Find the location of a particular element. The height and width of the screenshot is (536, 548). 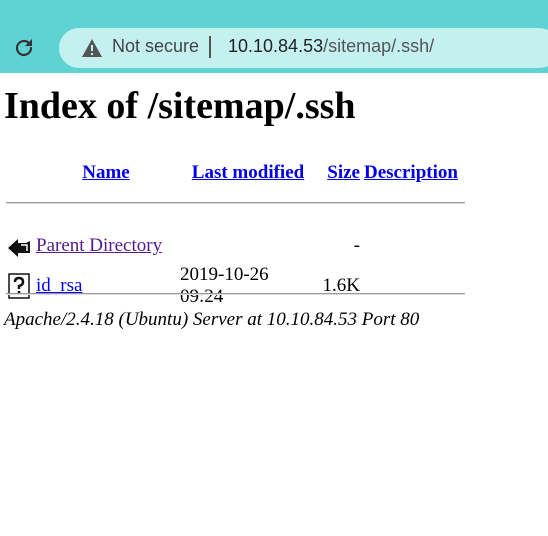

reload-icon is located at coordinates (24, 48).